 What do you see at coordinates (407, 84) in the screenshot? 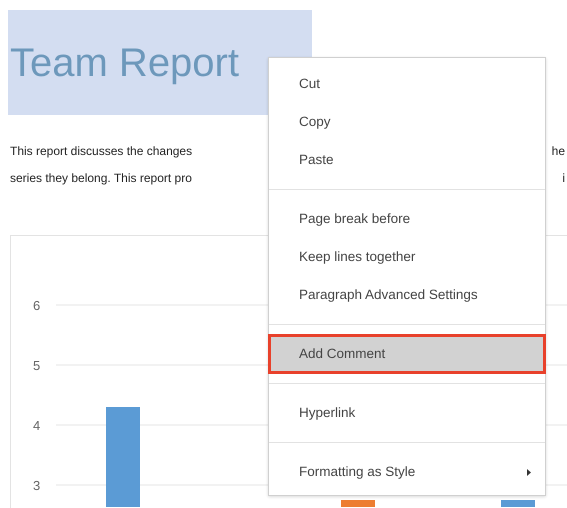
I see `menu-item: Cut` at bounding box center [407, 84].